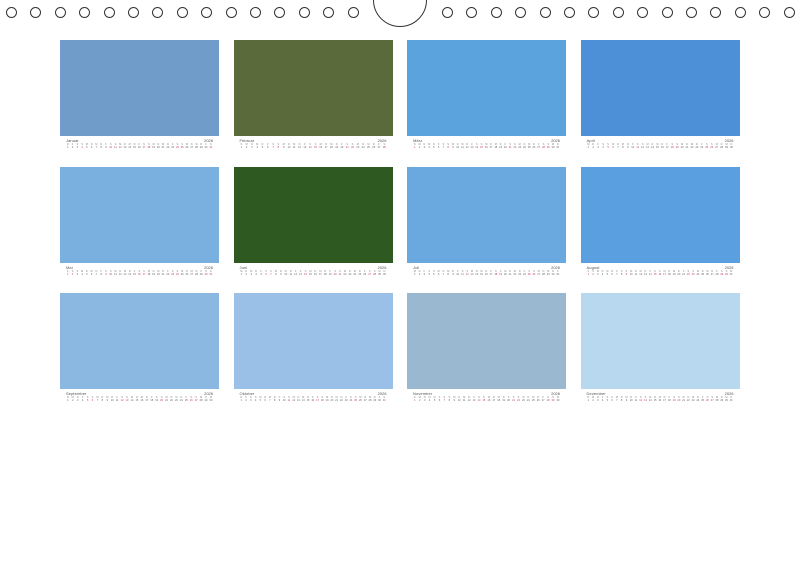  Describe the element at coordinates (607, 274) in the screenshot. I see `day-number: 5` at that location.